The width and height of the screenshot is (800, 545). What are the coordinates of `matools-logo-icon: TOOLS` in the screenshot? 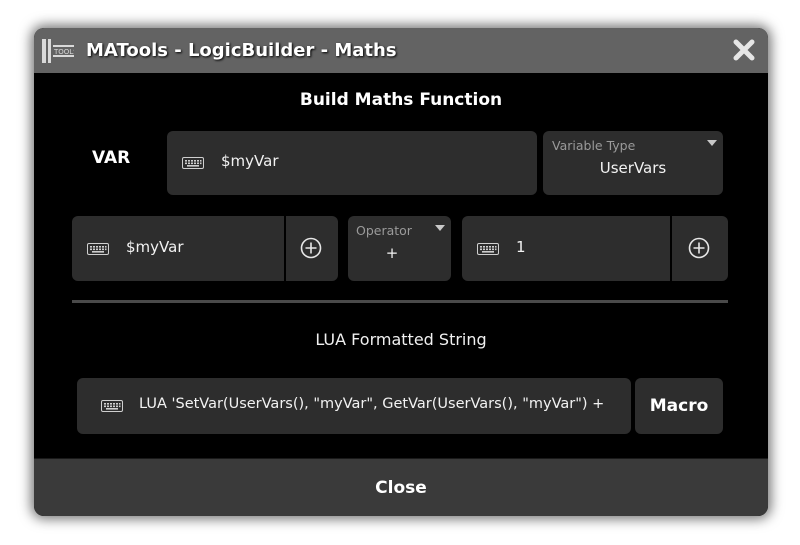 It's located at (58, 51).